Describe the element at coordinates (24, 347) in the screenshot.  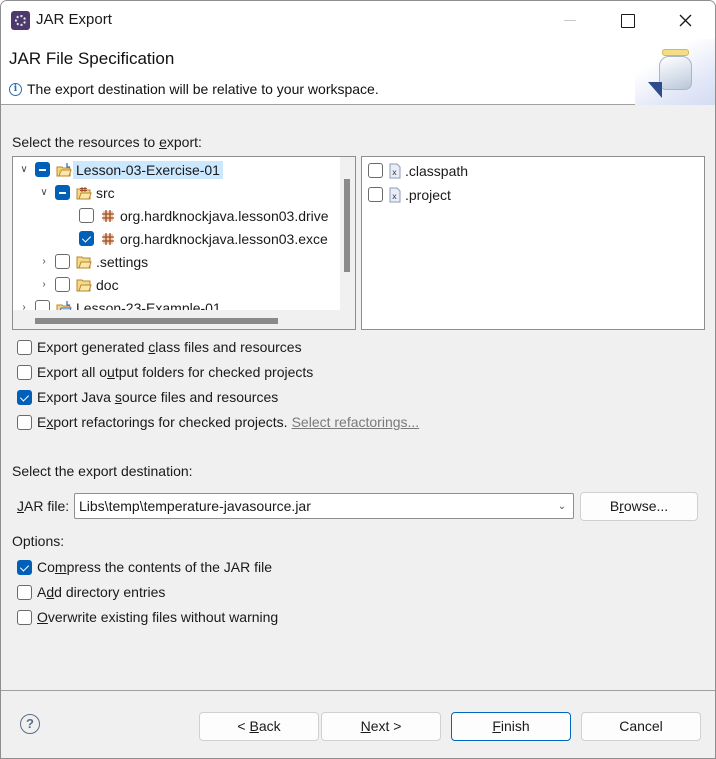
I see `export-class-files-checkbox` at that location.